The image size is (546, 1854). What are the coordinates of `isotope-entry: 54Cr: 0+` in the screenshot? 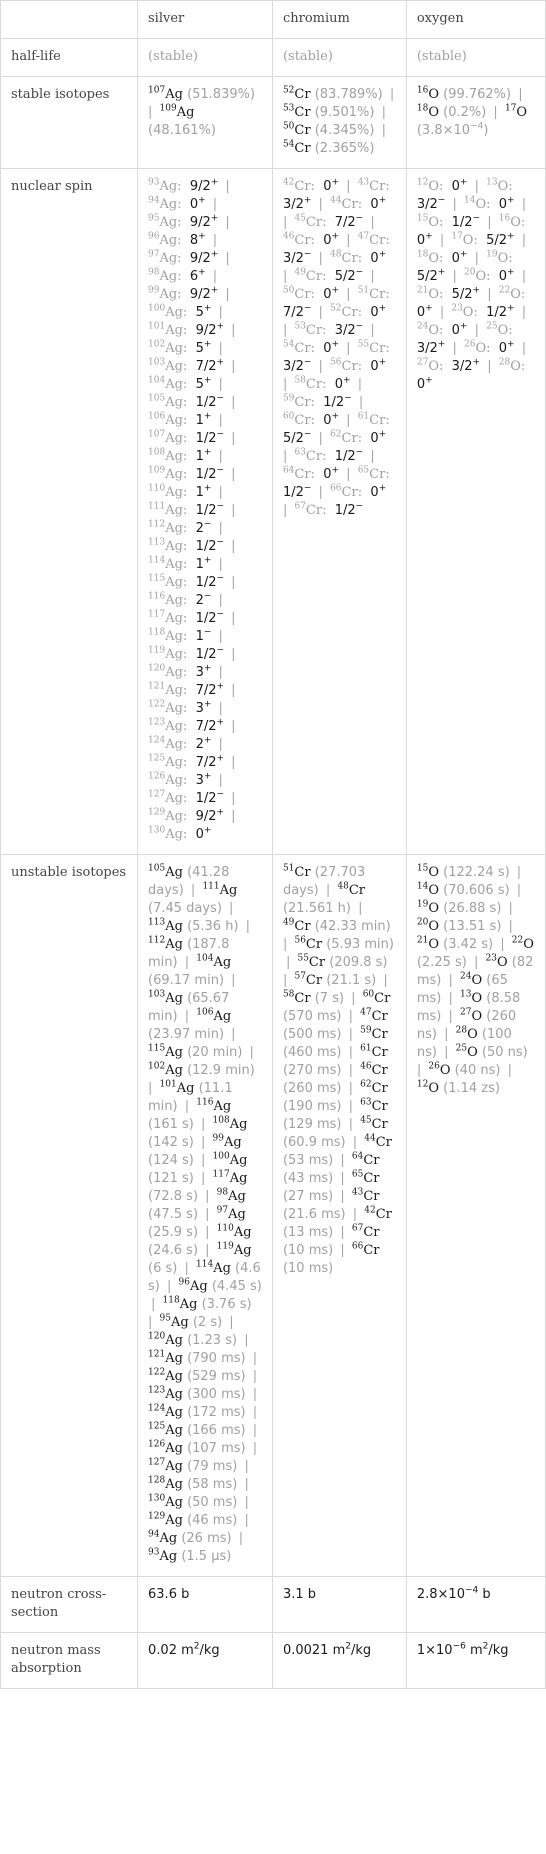 It's located at (311, 347).